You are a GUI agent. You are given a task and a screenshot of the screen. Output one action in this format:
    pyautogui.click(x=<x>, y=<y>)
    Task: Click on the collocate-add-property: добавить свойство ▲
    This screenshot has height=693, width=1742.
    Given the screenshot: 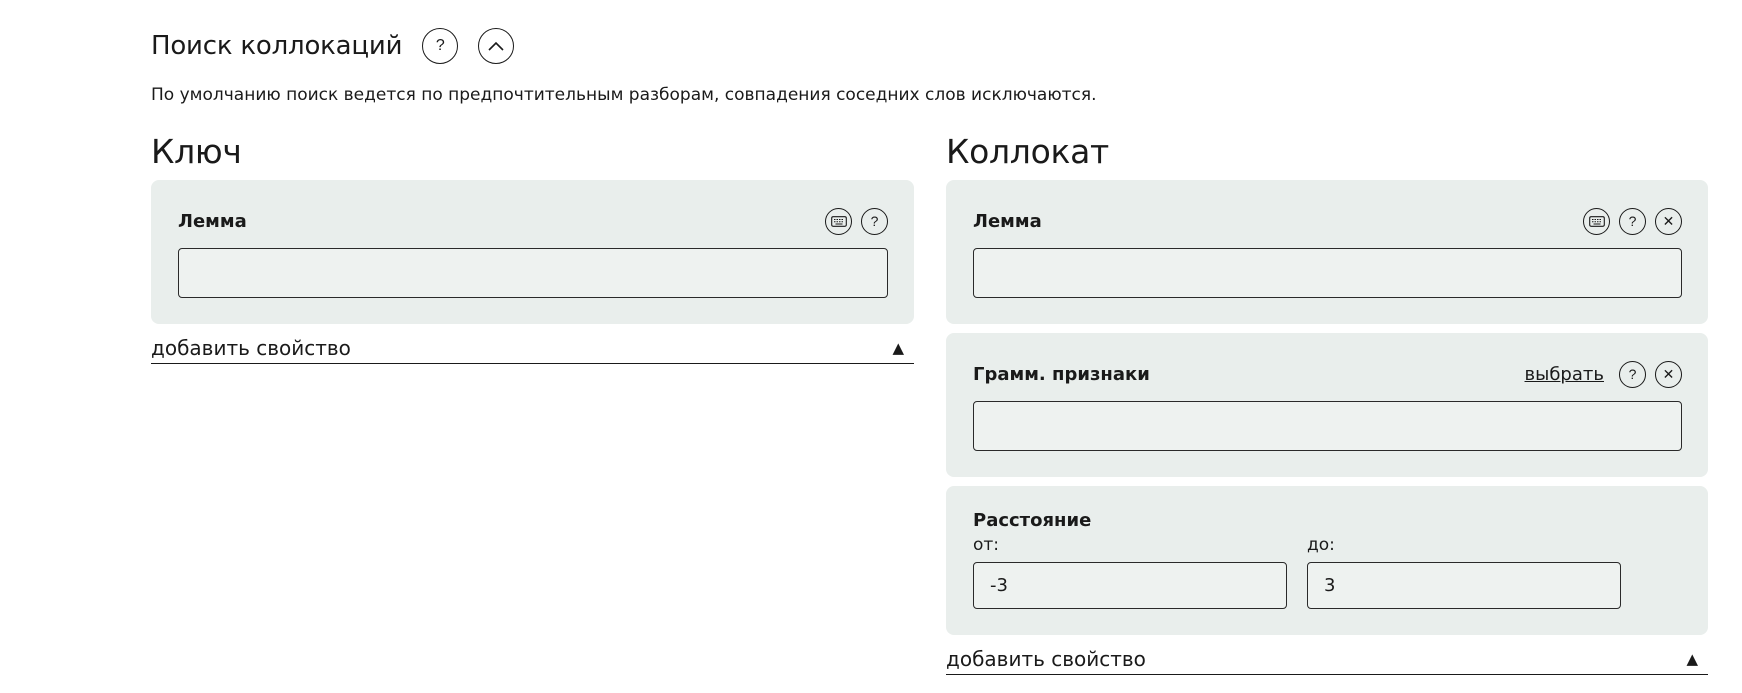 What is the action you would take?
    pyautogui.click(x=1327, y=659)
    